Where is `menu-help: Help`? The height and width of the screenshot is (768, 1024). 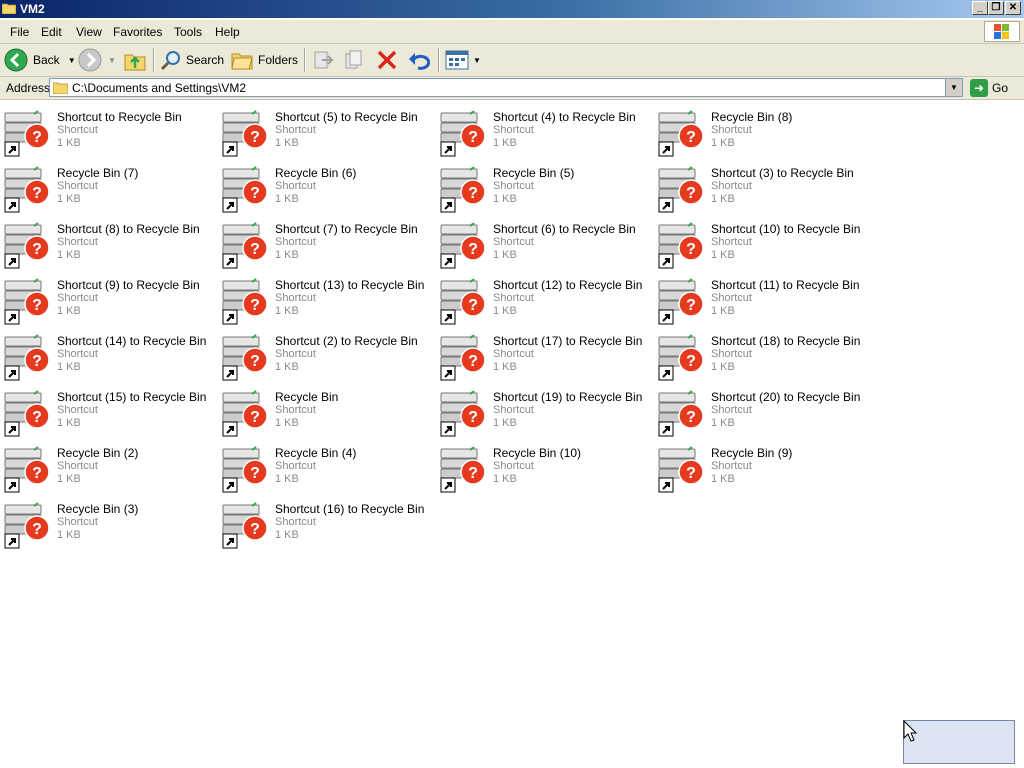 menu-help: Help is located at coordinates (227, 32).